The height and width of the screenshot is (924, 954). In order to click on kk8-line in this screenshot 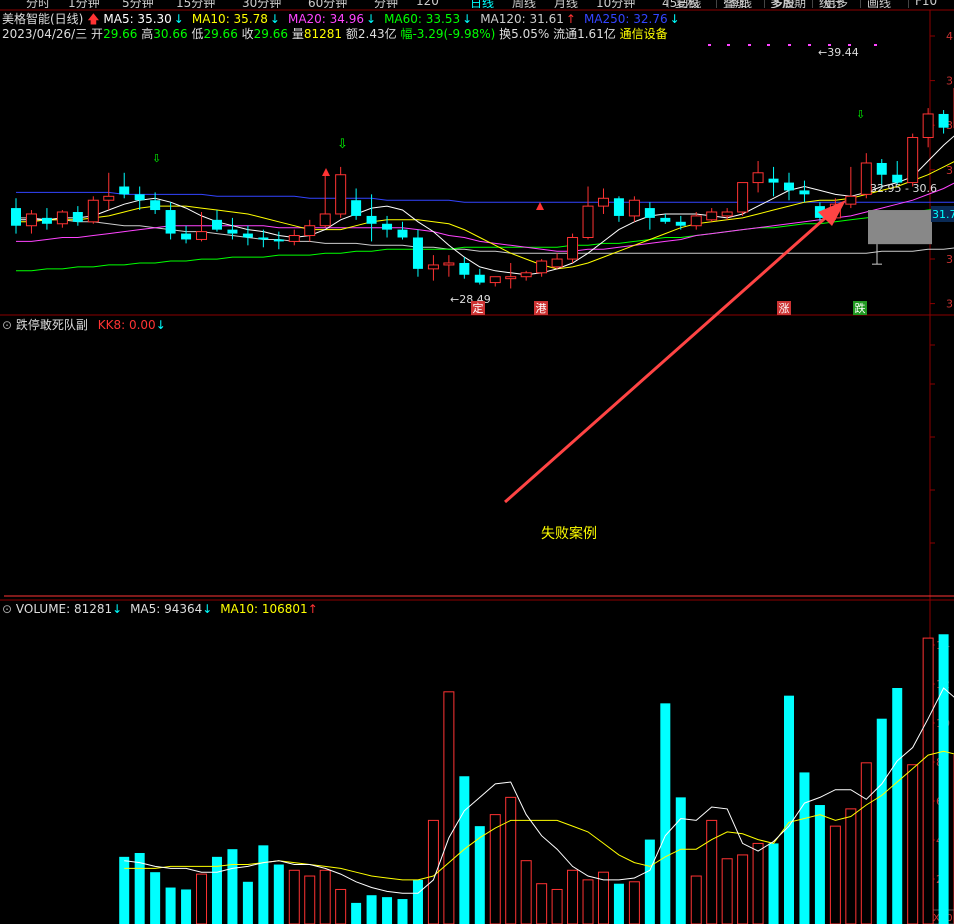, I will do `click(479, 596)`.